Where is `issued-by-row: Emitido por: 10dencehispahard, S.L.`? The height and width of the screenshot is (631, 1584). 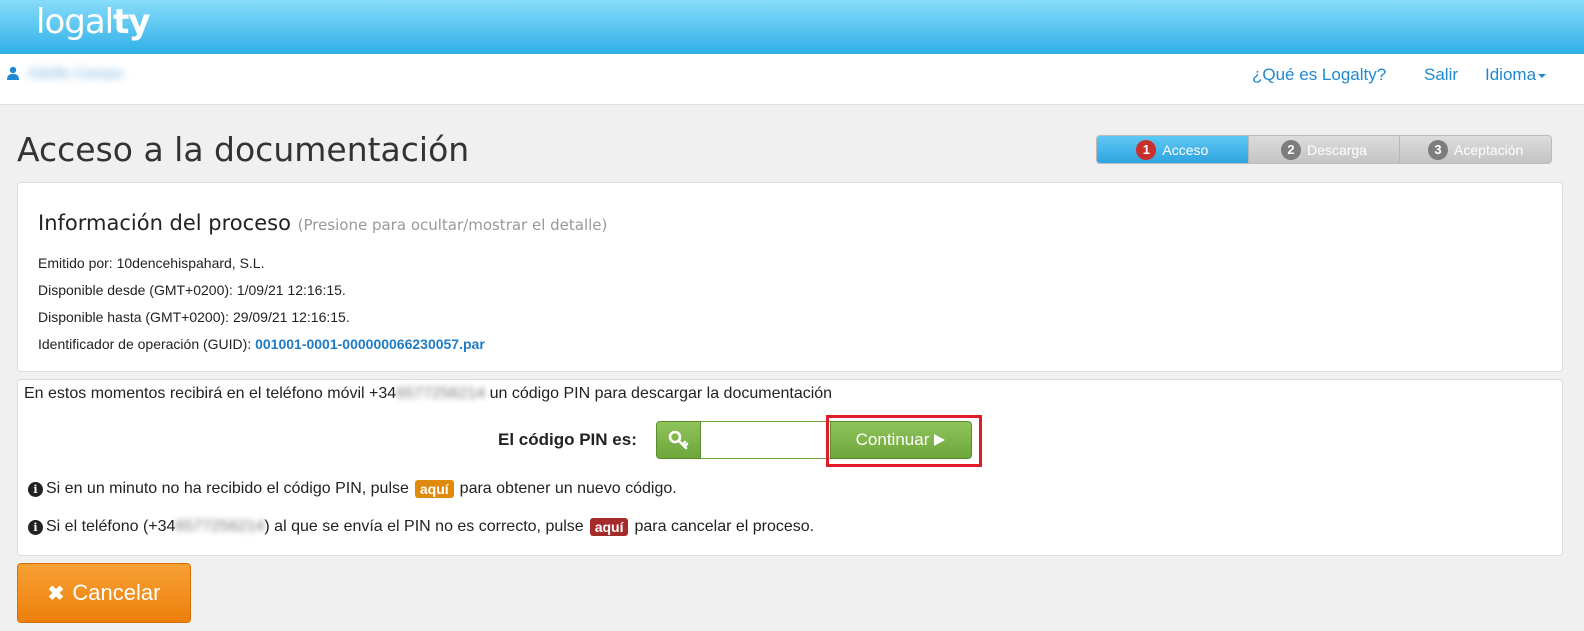 issued-by-row: Emitido por: 10dencehispahard, S.L. is located at coordinates (151, 263).